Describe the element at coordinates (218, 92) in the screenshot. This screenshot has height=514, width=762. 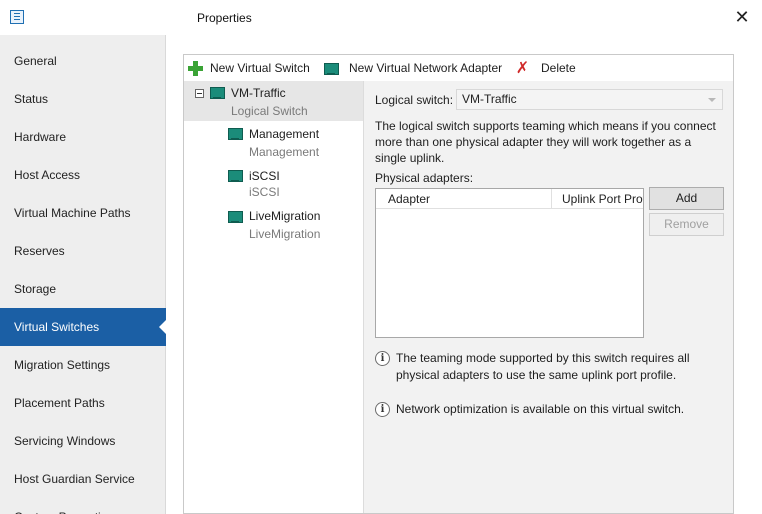
I see `logical-switch-icon` at that location.